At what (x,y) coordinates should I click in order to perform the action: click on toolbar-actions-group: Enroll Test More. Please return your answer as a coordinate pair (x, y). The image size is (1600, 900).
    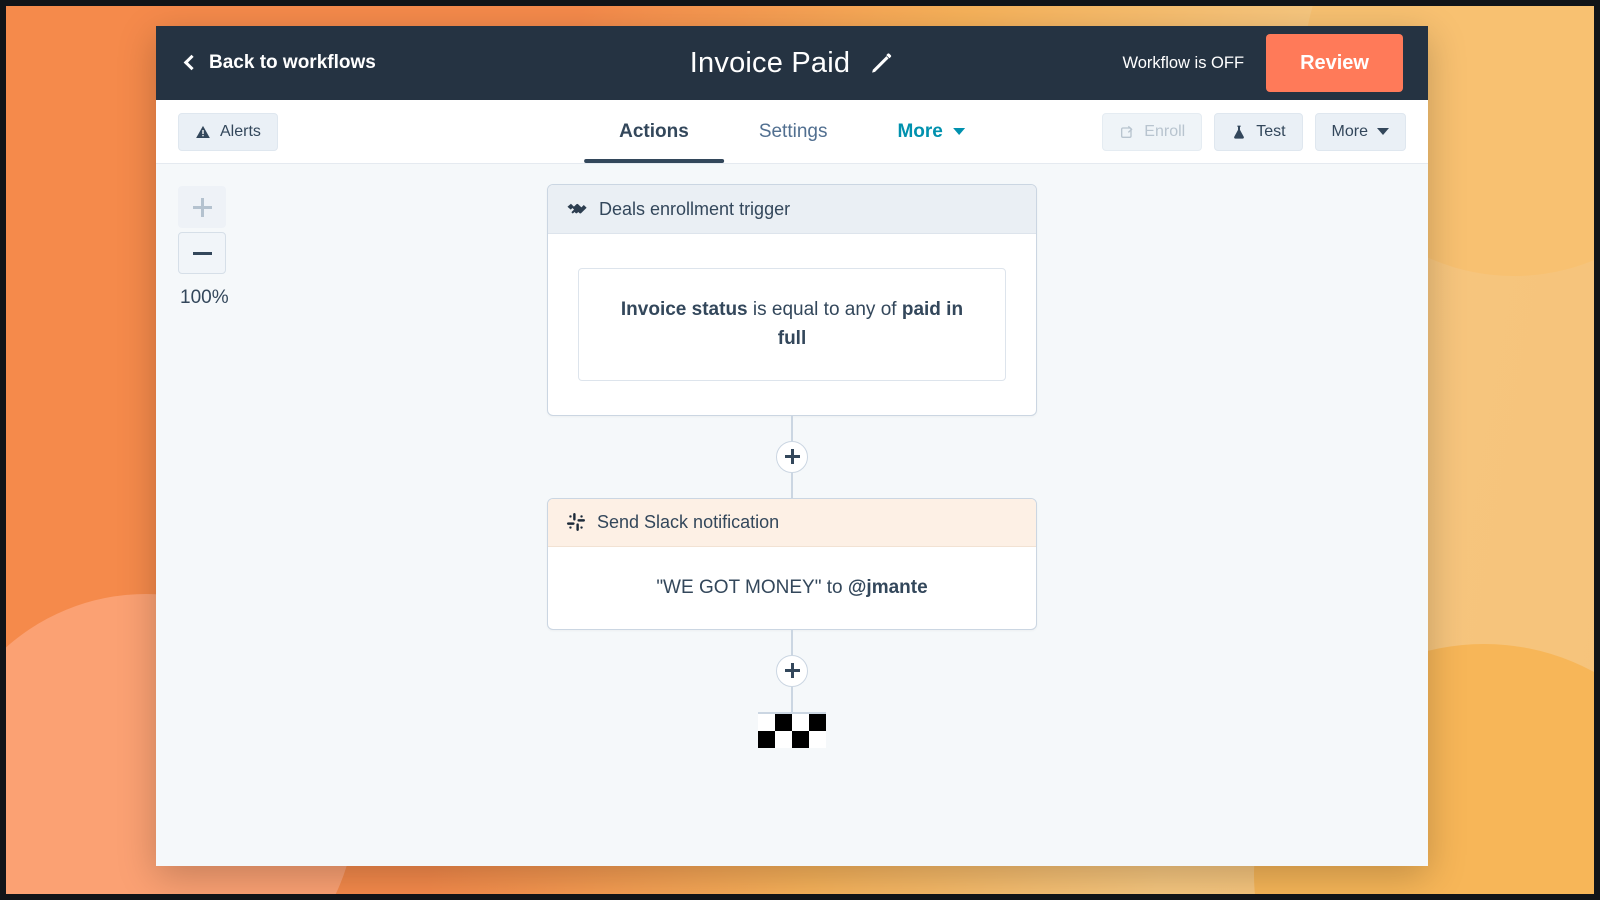
    Looking at the image, I should click on (1254, 131).